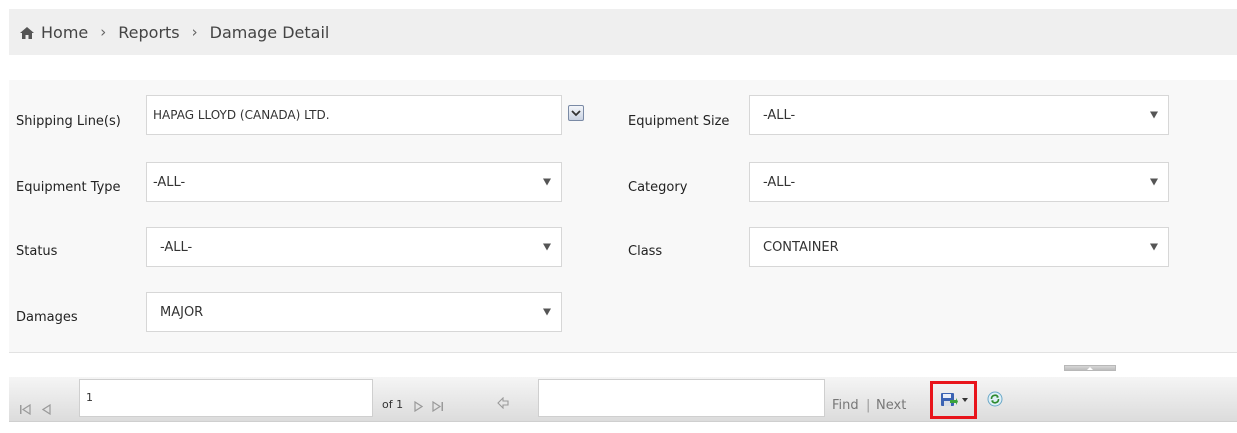 This screenshot has width=1237, height=433. Describe the element at coordinates (845, 405) in the screenshot. I see `find-link: Find` at that location.